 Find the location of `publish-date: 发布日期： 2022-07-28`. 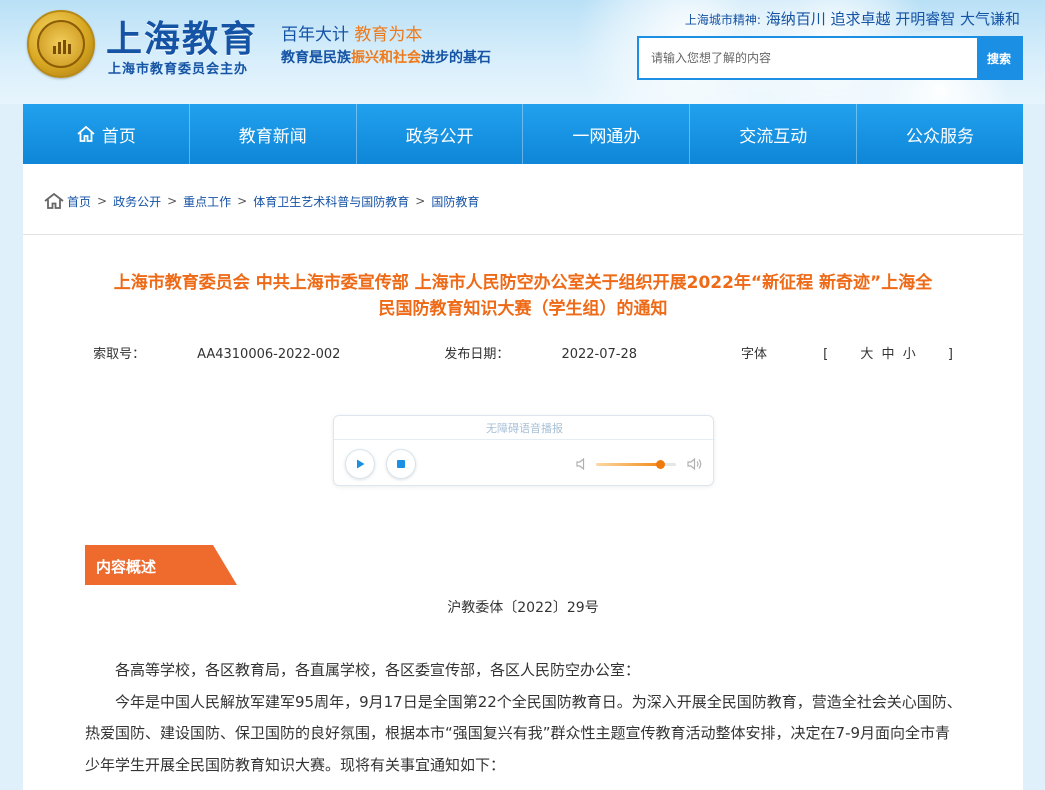

publish-date: 发布日期： 2022-07-28 is located at coordinates (540, 352).